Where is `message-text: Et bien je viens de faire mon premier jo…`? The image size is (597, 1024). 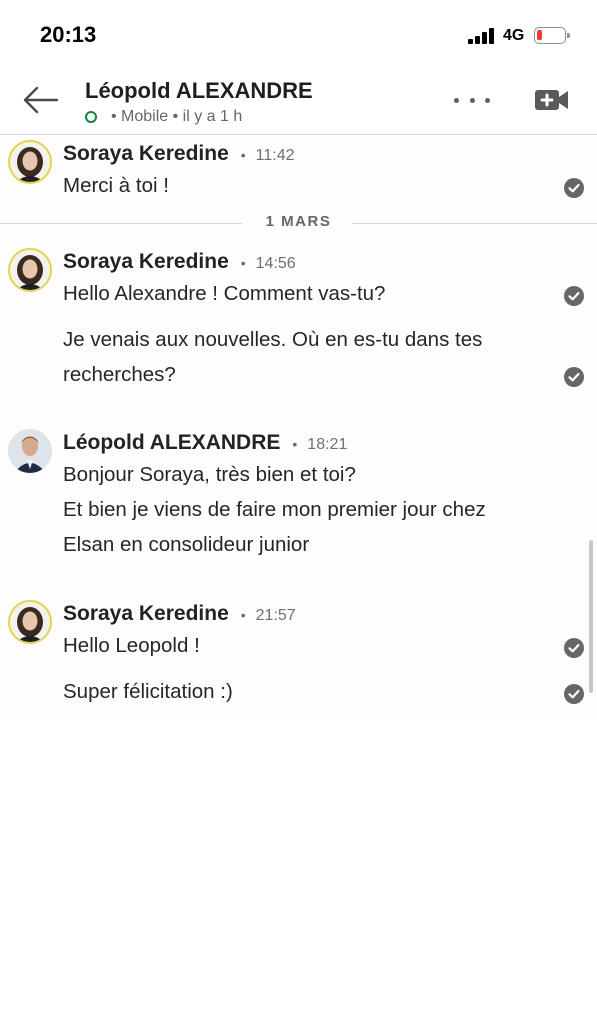 message-text: Et bien je viens de faire mon premier jo… is located at coordinates (274, 509).